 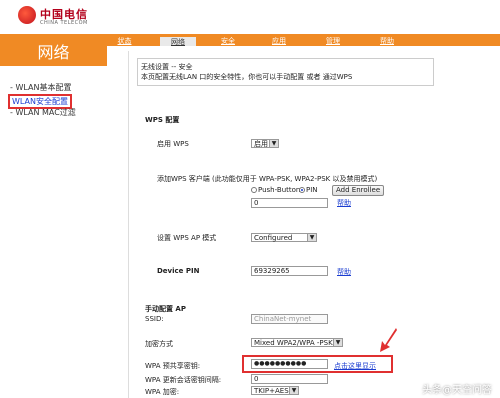 I want to click on section-title: 网络, so click(x=53, y=52).